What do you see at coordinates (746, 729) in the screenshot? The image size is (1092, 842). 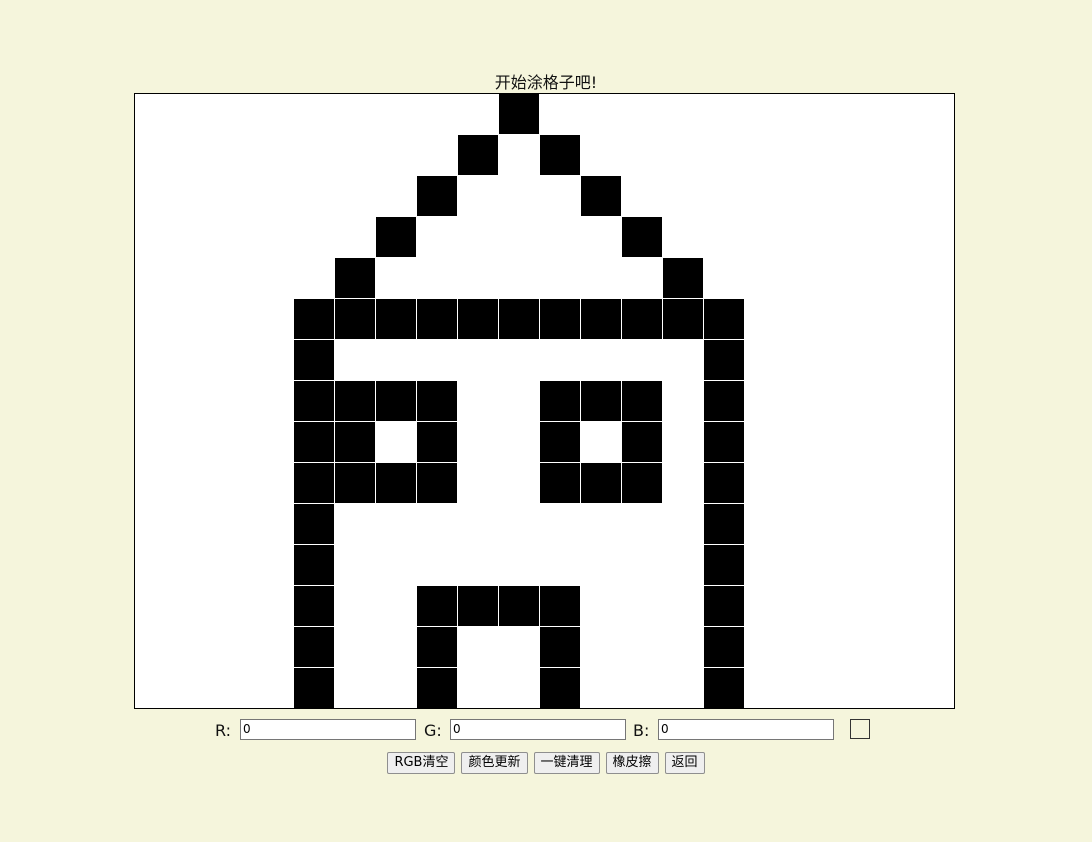 I see `b-input` at bounding box center [746, 729].